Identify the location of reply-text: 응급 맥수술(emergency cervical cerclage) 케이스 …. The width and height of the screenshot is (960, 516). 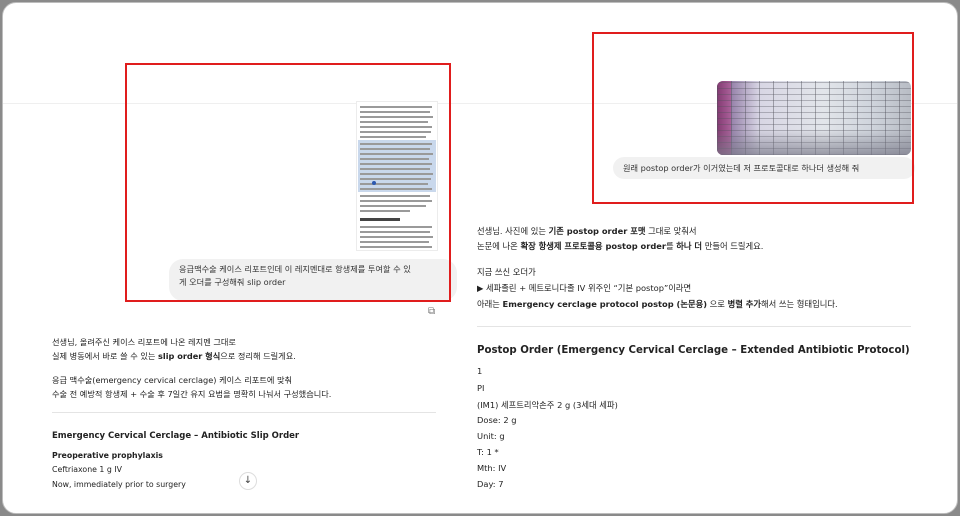
(172, 380).